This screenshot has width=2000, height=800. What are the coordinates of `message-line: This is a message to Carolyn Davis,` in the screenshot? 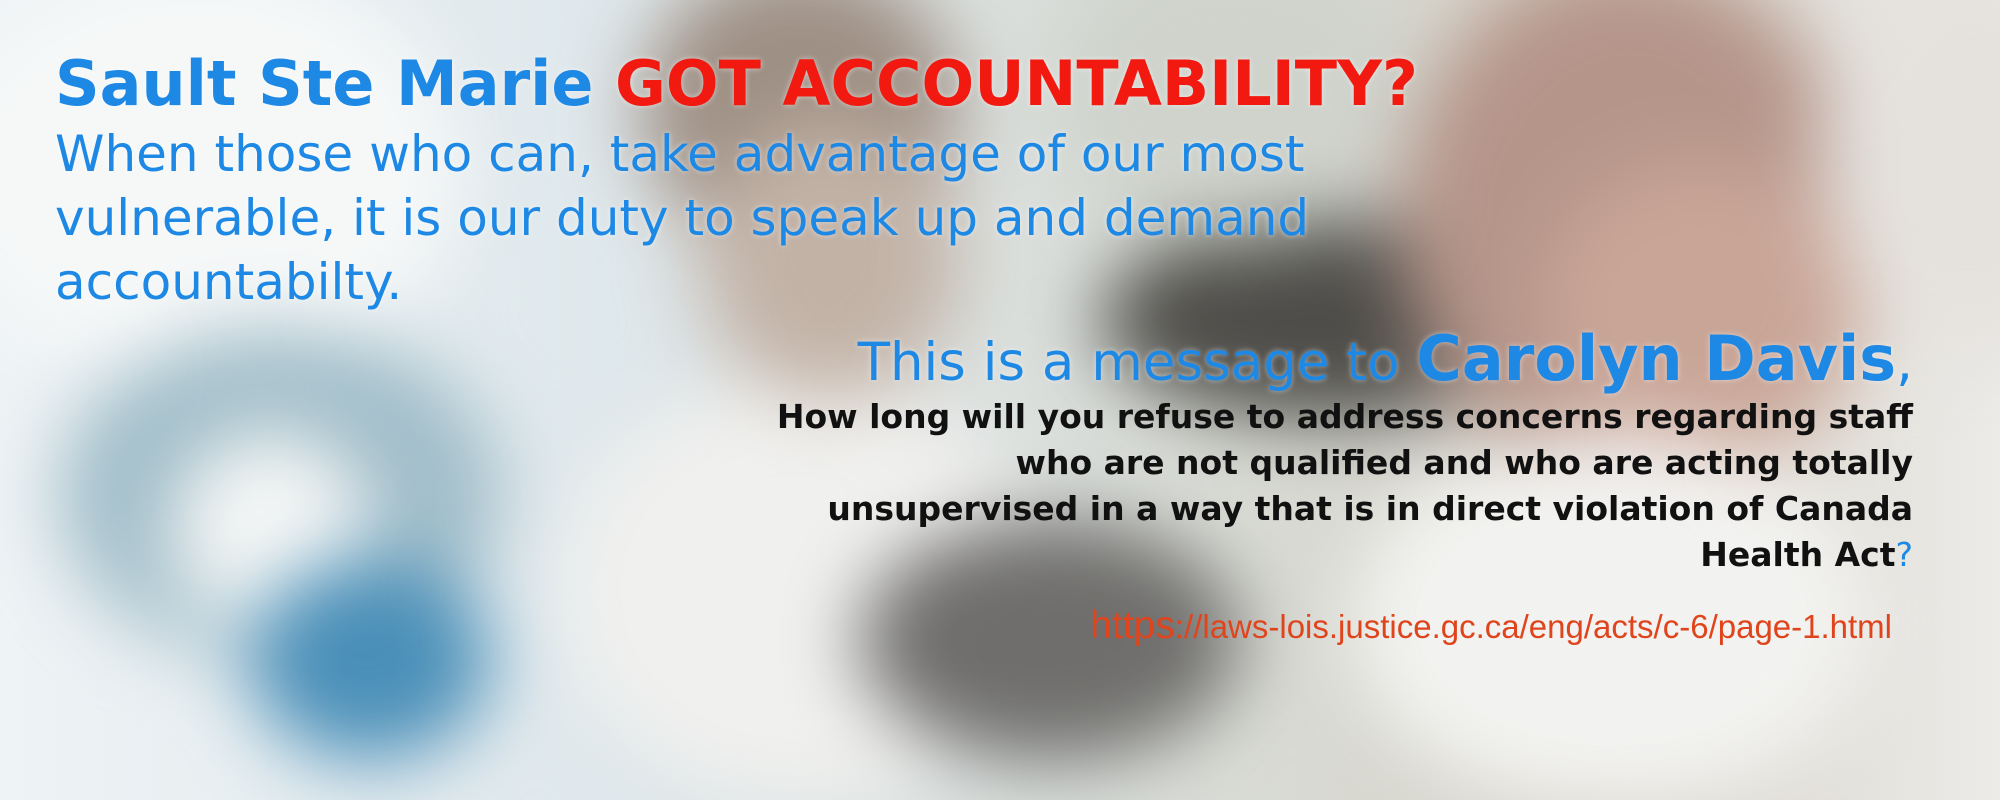 It's located at (1385, 361).